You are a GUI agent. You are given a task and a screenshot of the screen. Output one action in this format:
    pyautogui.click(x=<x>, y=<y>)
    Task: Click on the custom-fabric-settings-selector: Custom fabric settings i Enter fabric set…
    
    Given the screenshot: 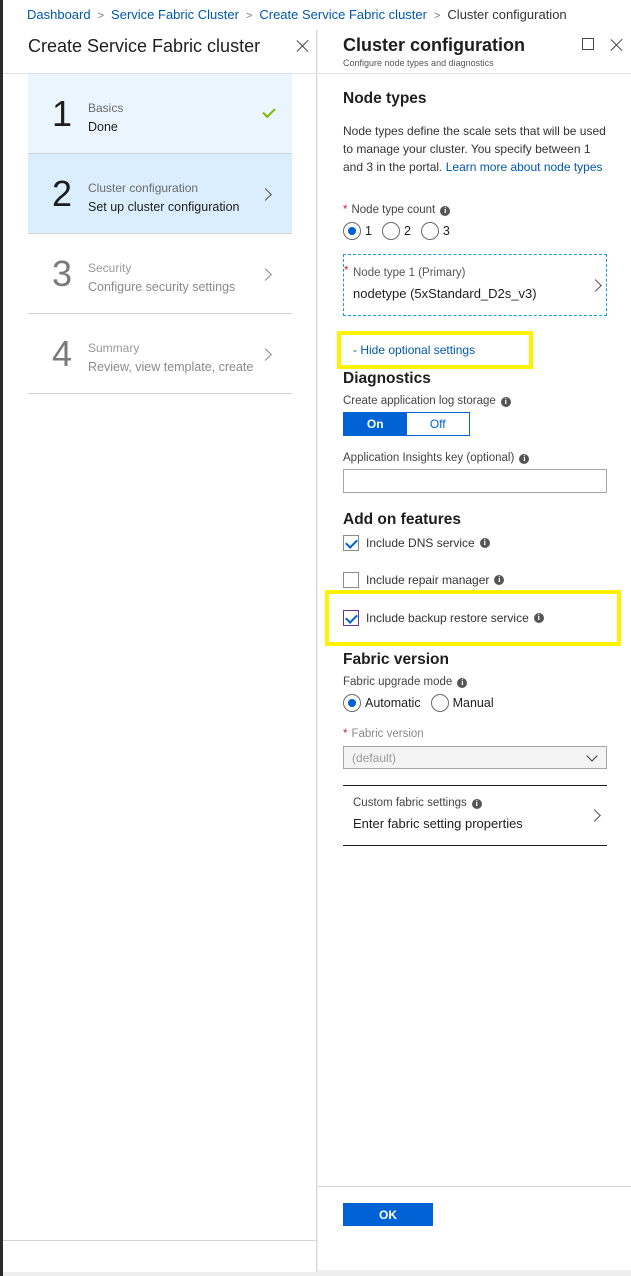 What is the action you would take?
    pyautogui.click(x=475, y=816)
    